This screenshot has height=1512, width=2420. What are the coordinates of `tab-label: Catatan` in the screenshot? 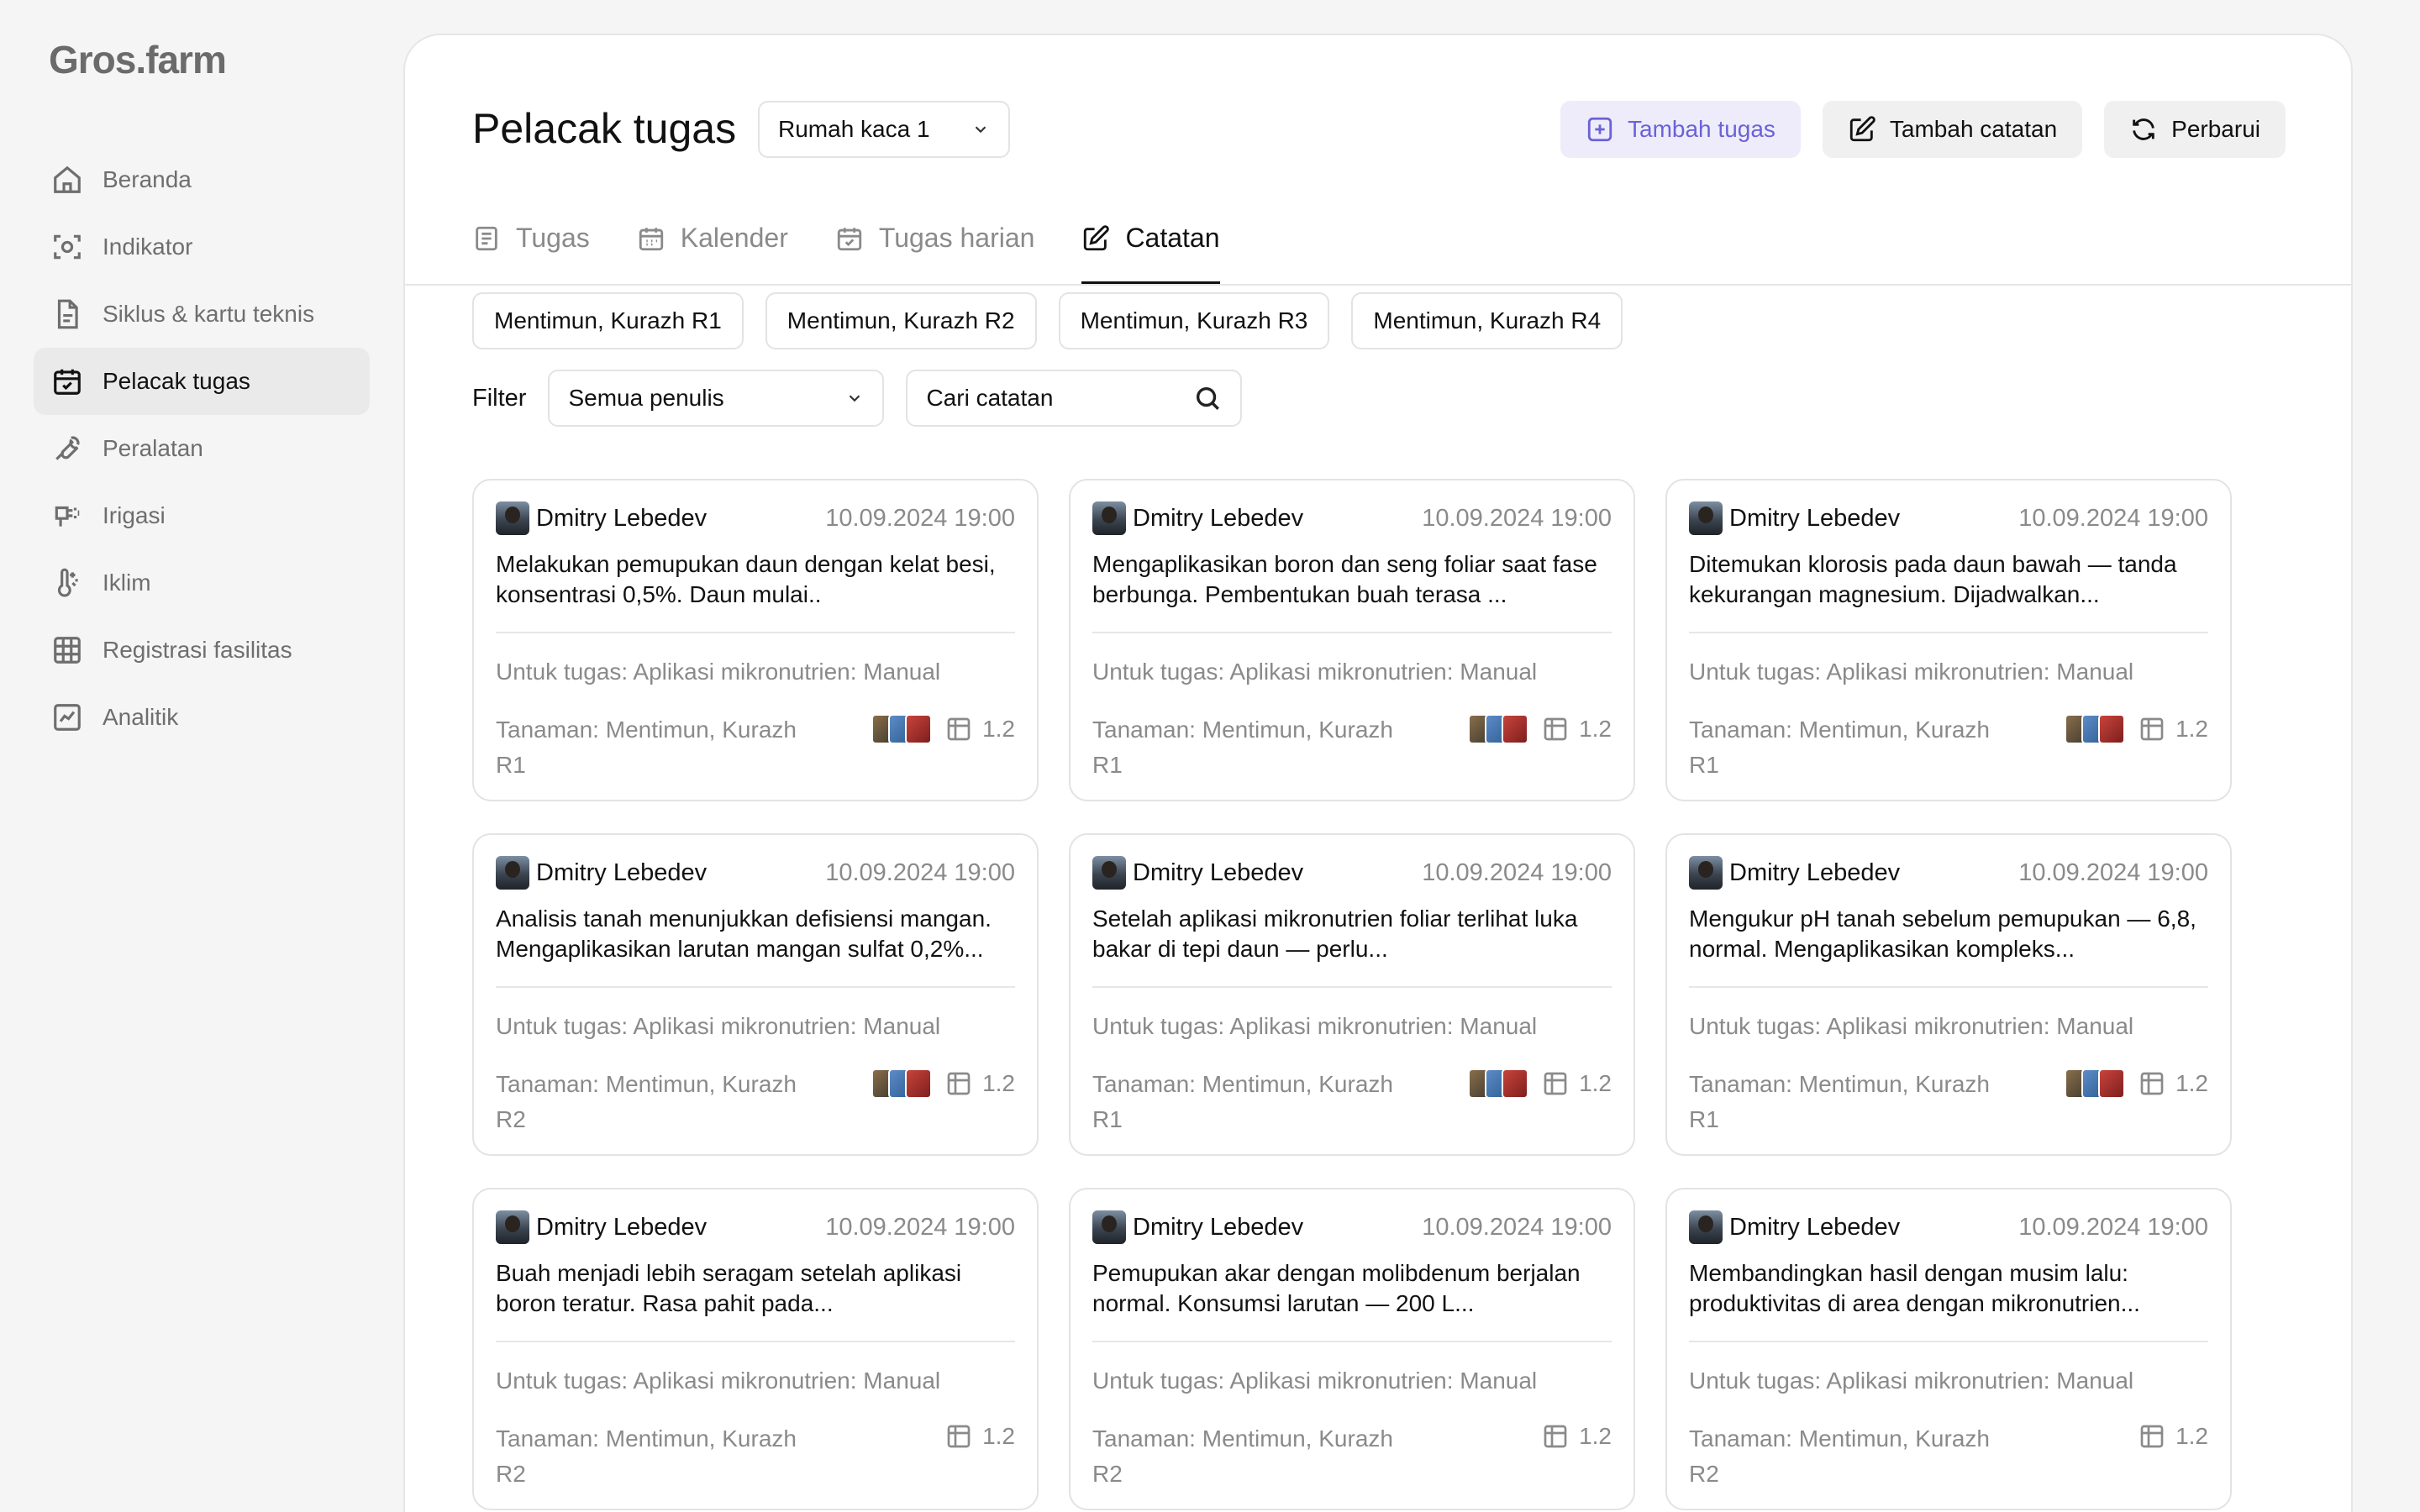 It's located at (1172, 238).